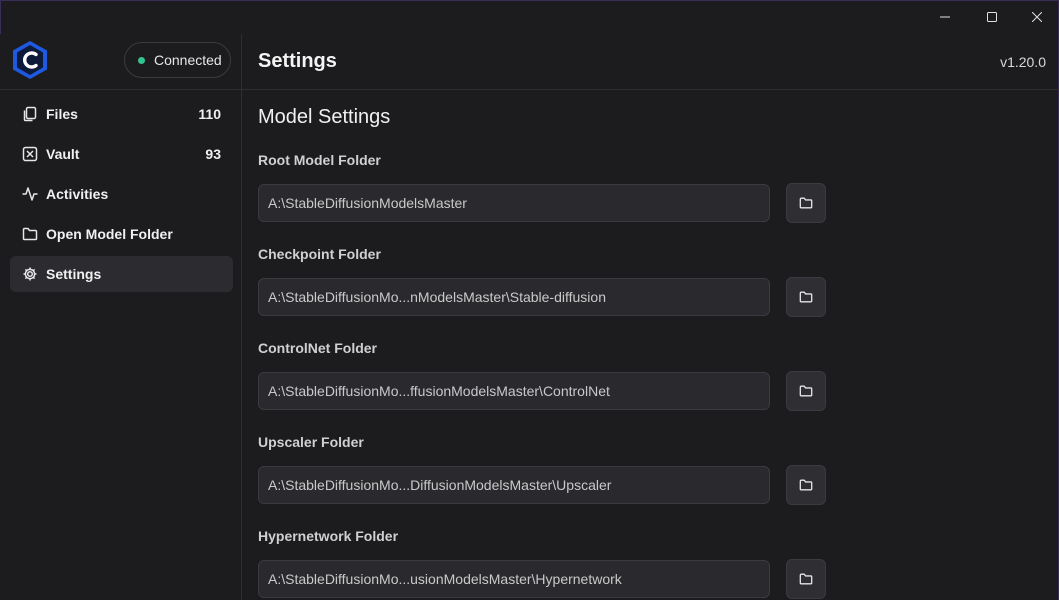  What do you see at coordinates (650, 62) in the screenshot?
I see `main-header: Settings v1.20.0` at bounding box center [650, 62].